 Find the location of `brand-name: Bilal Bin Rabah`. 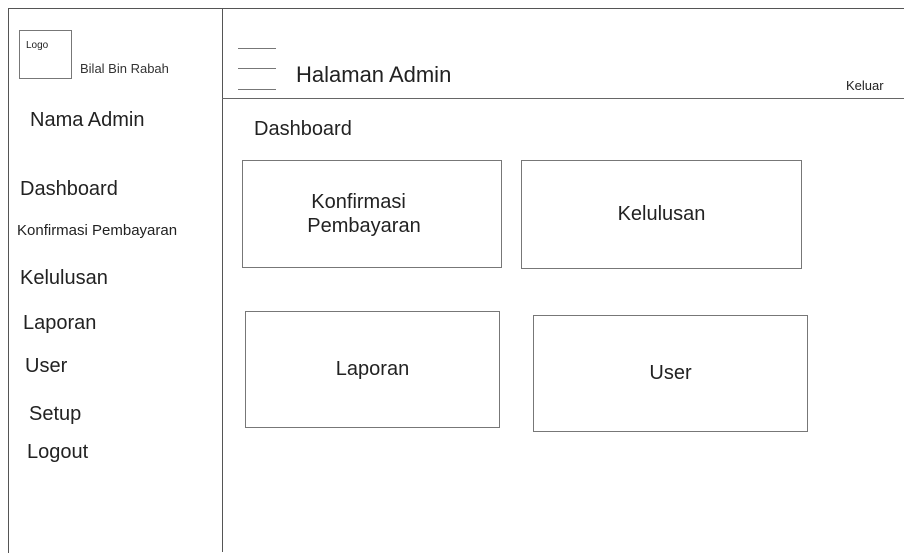

brand-name: Bilal Bin Rabah is located at coordinates (124, 68).